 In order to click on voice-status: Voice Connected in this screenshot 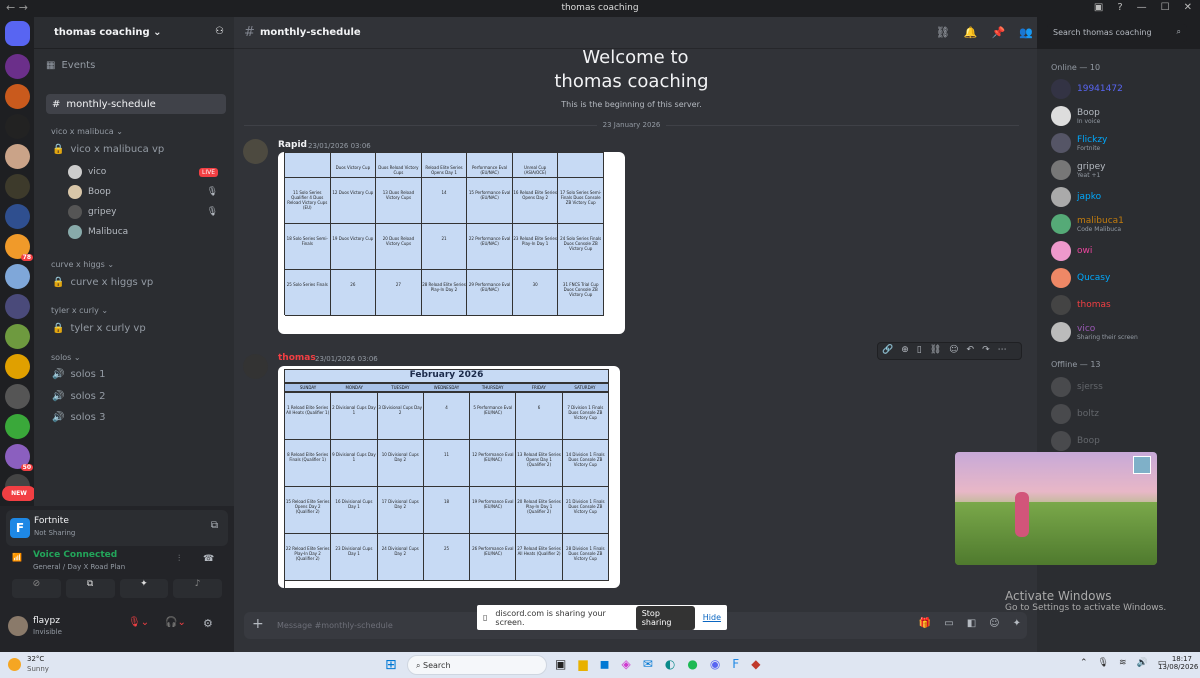, I will do `click(75, 555)`.